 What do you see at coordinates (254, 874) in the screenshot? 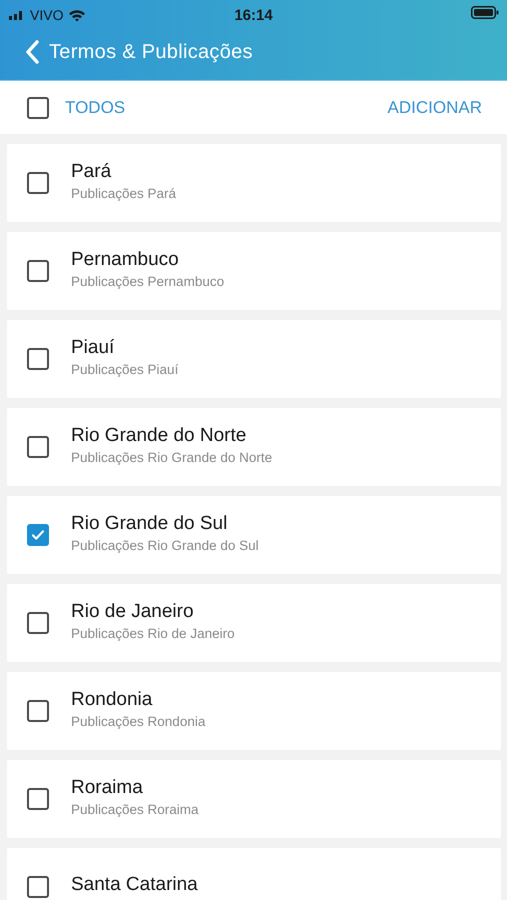
I see `list-item-card: Santa Catarina` at bounding box center [254, 874].